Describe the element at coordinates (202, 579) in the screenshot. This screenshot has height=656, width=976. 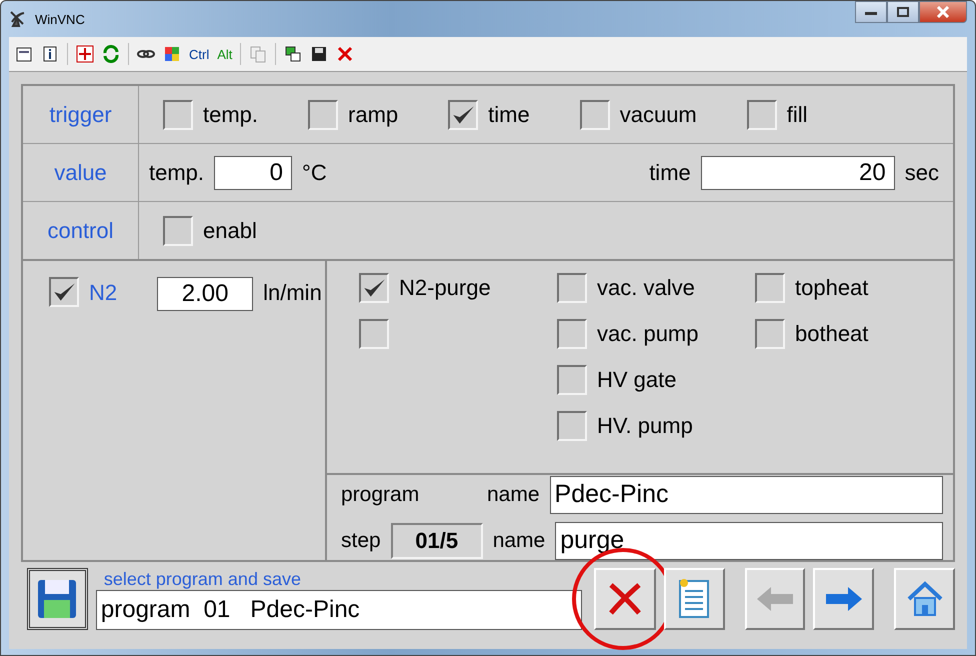
I see `hint-label: select program and save` at that location.